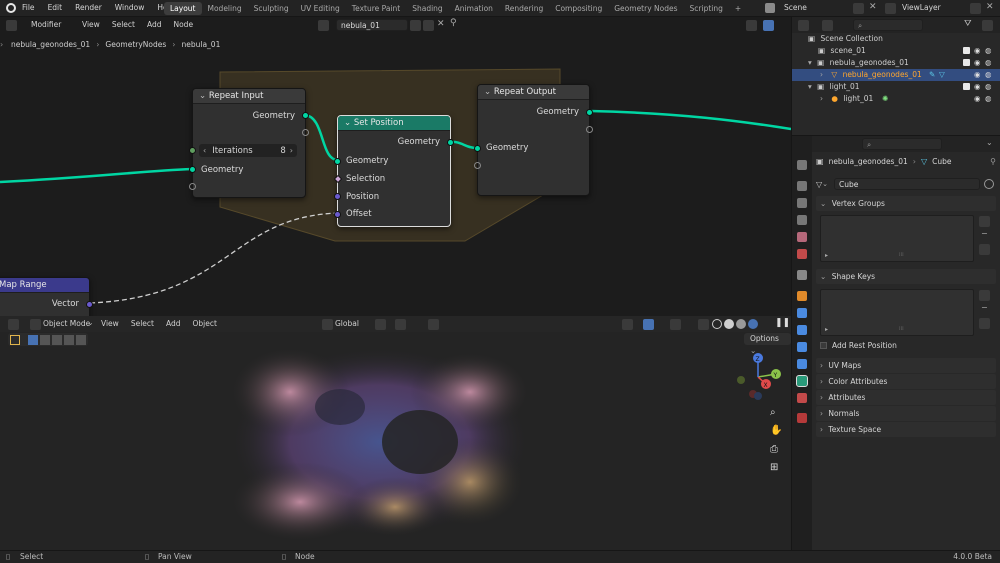 The height and width of the screenshot is (563, 1000). What do you see at coordinates (896, 87) in the screenshot?
I see `outliner-row: ▾ ▣ light_01 ◉ ◍` at bounding box center [896, 87].